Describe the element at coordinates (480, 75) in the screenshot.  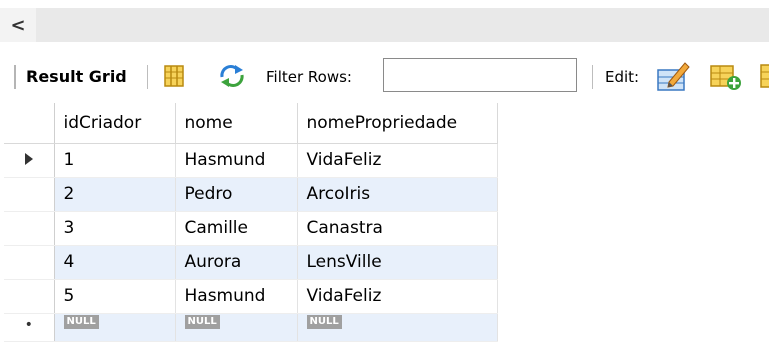
I see `filter-rows-input` at that location.